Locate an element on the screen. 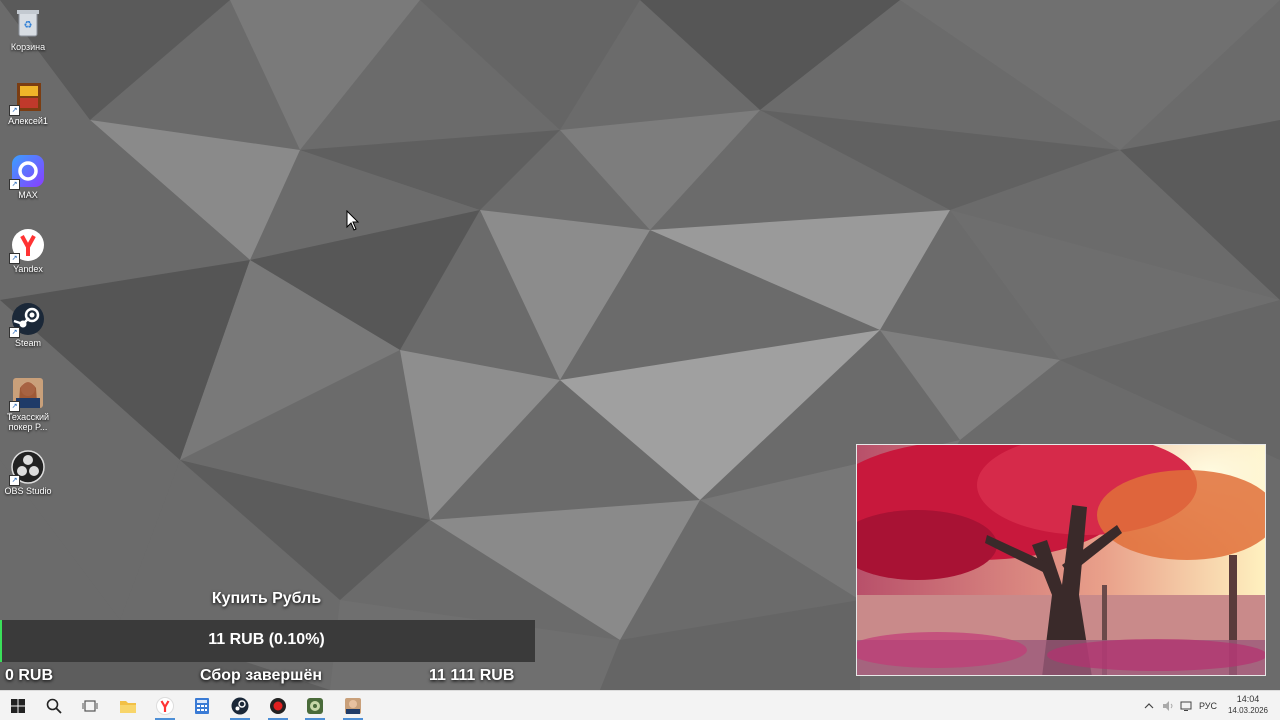 The image size is (1280, 720). max-messenger-icon: ↗ is located at coordinates (27, 172).